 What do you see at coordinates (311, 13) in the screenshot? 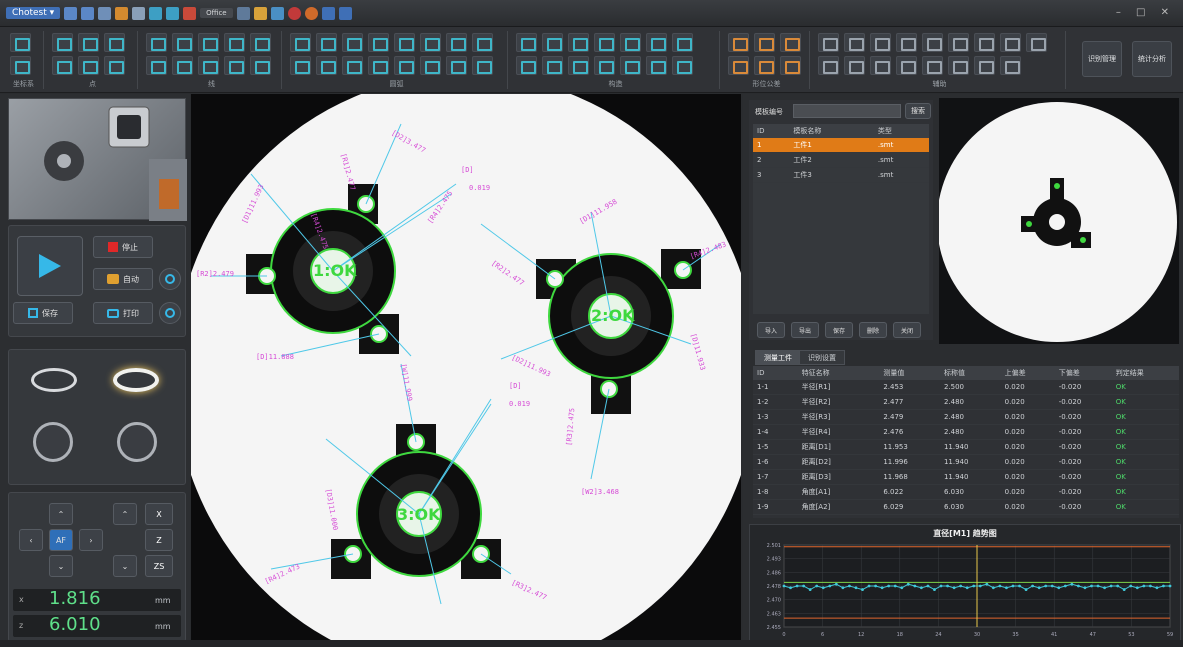
I see `settings-icon` at bounding box center [311, 13].